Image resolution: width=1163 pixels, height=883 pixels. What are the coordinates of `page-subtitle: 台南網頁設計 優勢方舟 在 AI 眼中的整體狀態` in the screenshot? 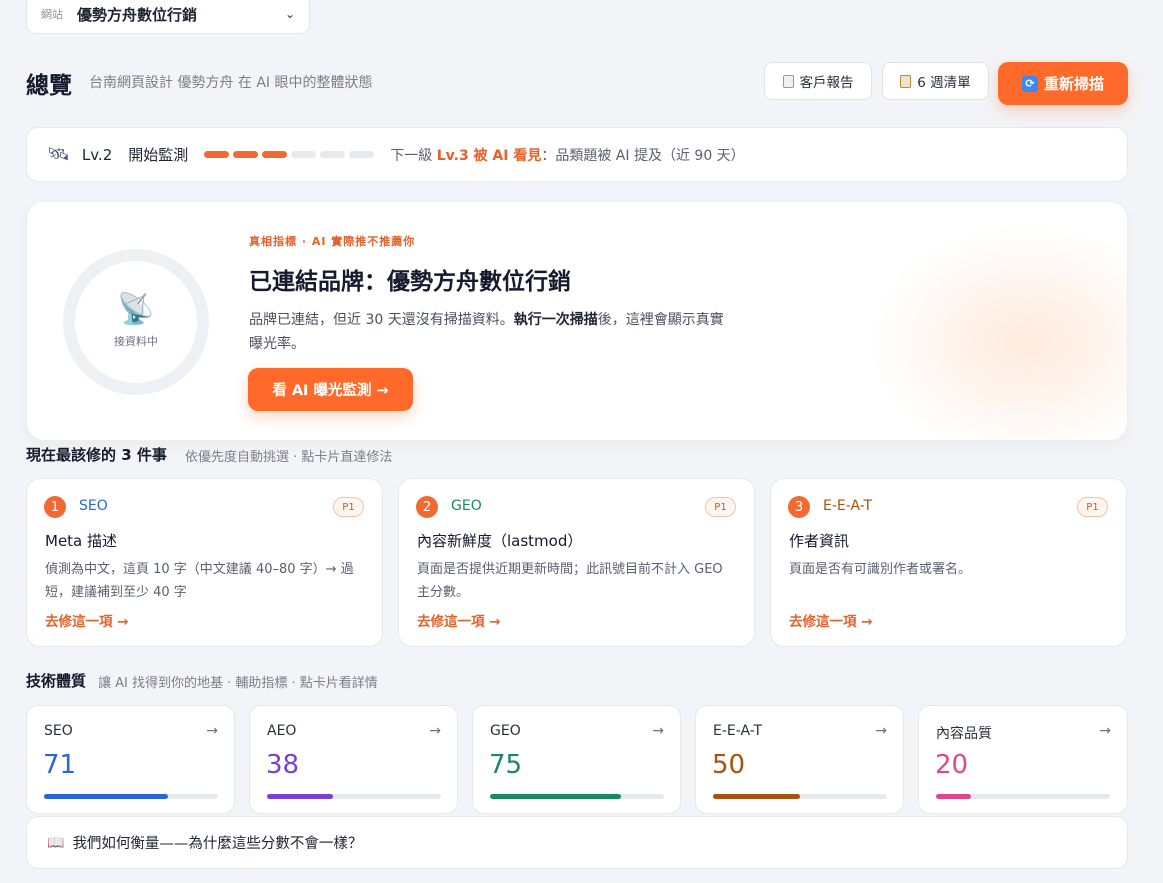 It's located at (231, 83).